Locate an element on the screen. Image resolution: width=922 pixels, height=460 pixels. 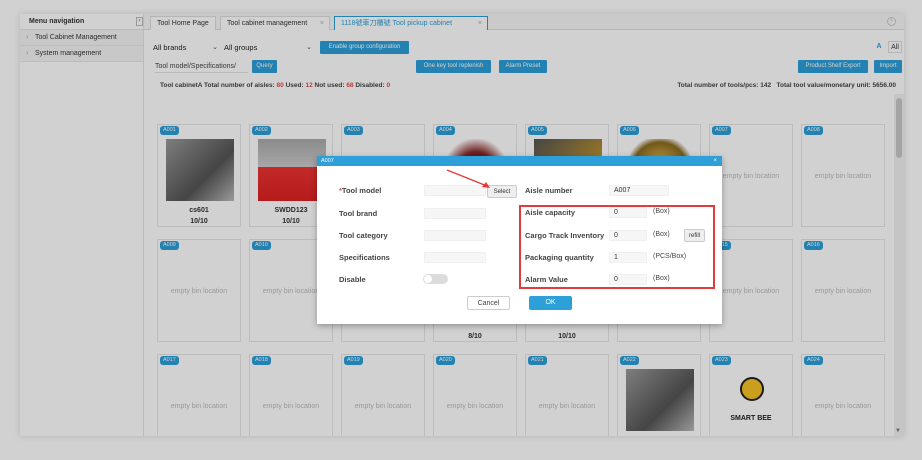
refill-button: refill is located at coordinates (694, 235).